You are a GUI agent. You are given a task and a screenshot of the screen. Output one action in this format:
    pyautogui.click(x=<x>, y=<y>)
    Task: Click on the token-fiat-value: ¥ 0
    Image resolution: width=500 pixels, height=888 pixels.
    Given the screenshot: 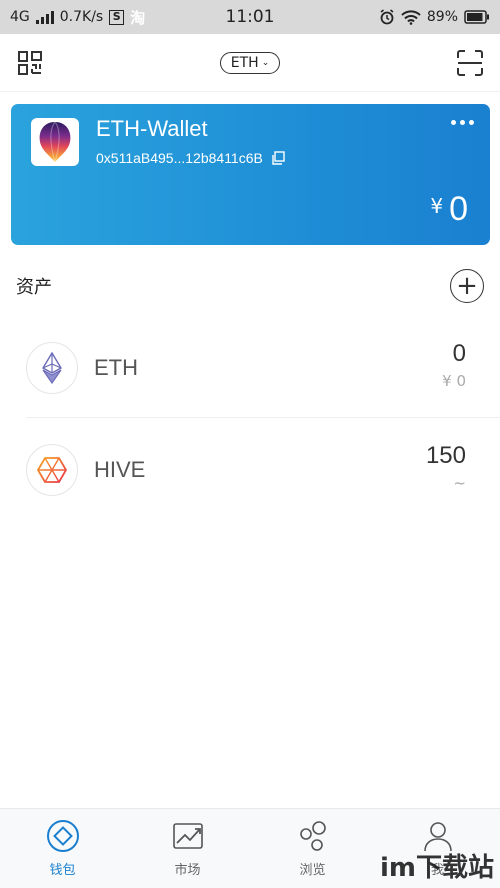 What is the action you would take?
    pyautogui.click(x=454, y=381)
    